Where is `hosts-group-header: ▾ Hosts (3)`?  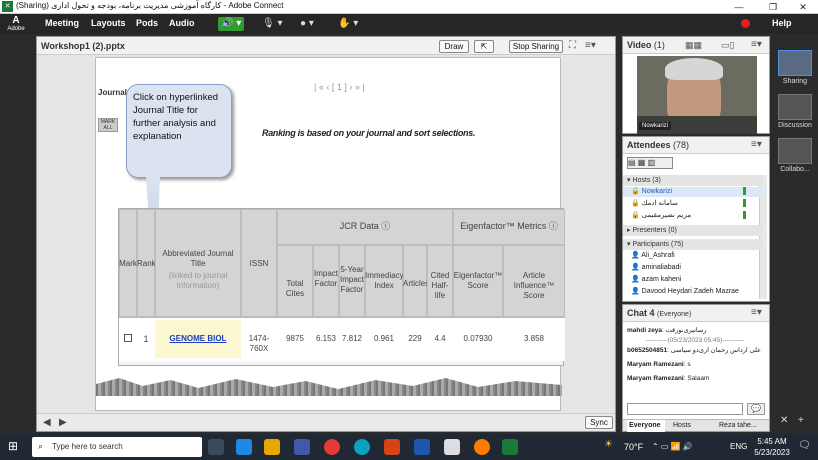 hosts-group-header: ▾ Hosts (3) is located at coordinates (693, 180).